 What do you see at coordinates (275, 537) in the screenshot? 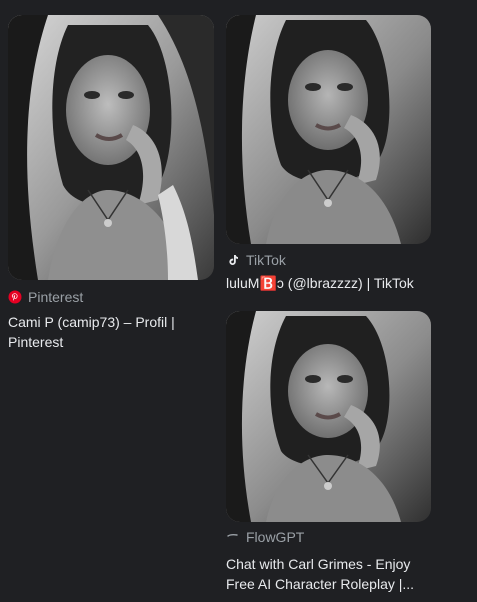
I see `source-label: FlowGPT` at bounding box center [275, 537].